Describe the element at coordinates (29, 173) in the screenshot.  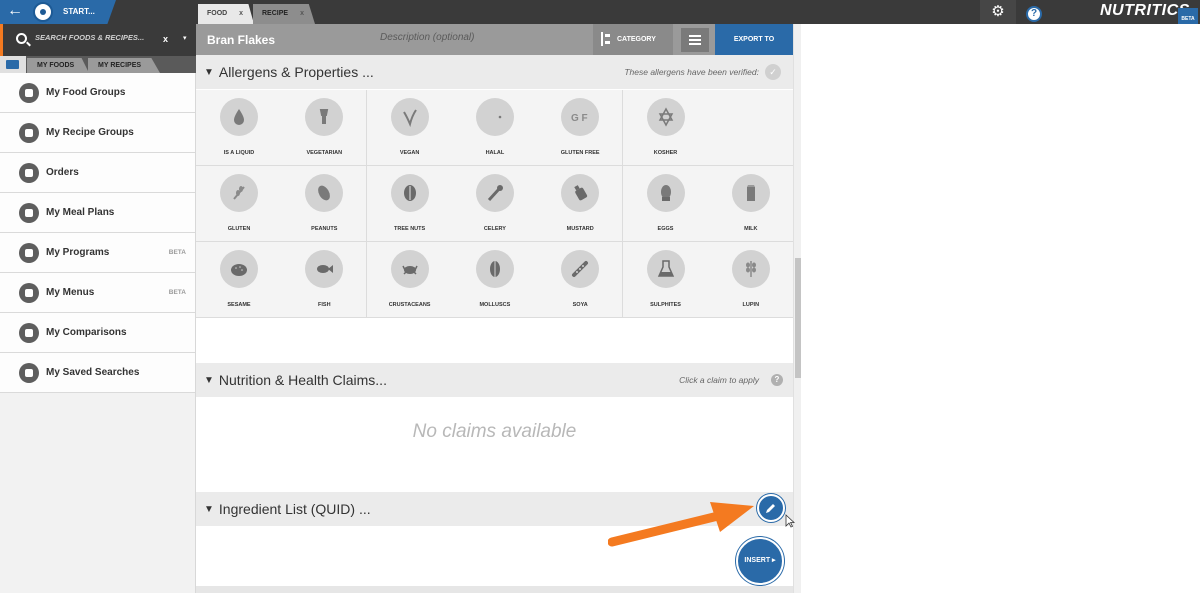
I see `document-icon` at that location.